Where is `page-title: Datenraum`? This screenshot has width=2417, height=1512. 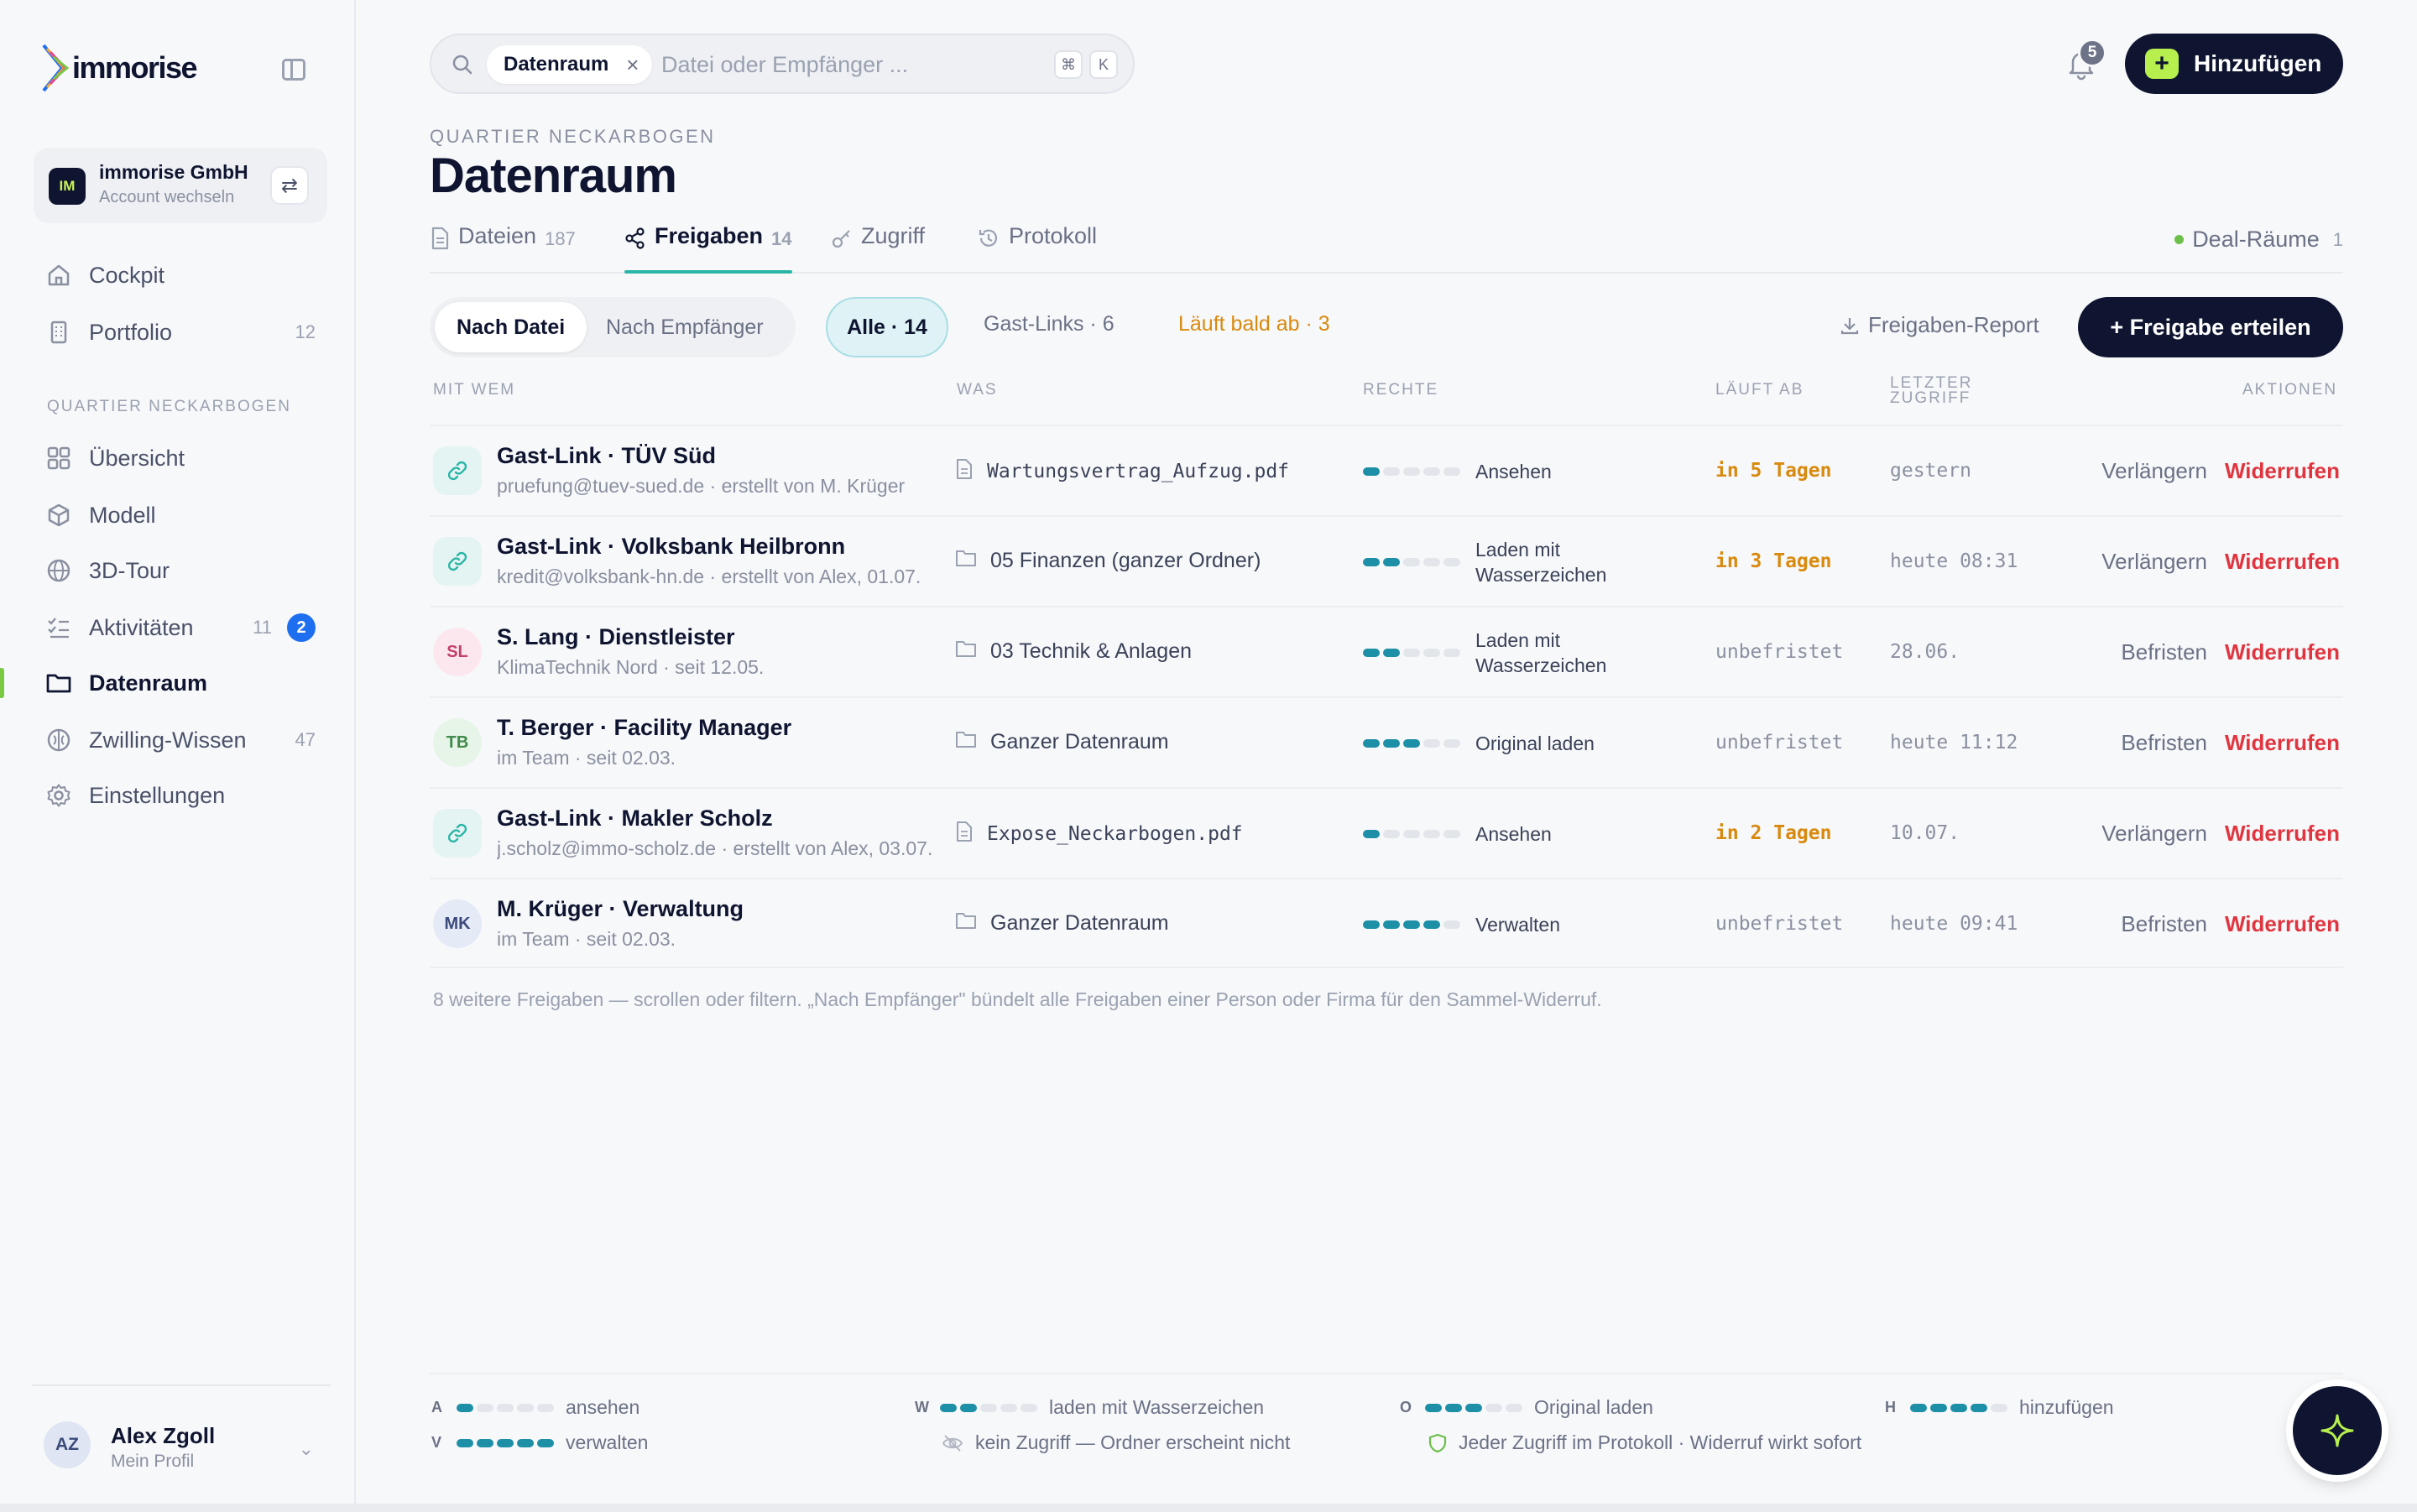
page-title: Datenraum is located at coordinates (553, 176).